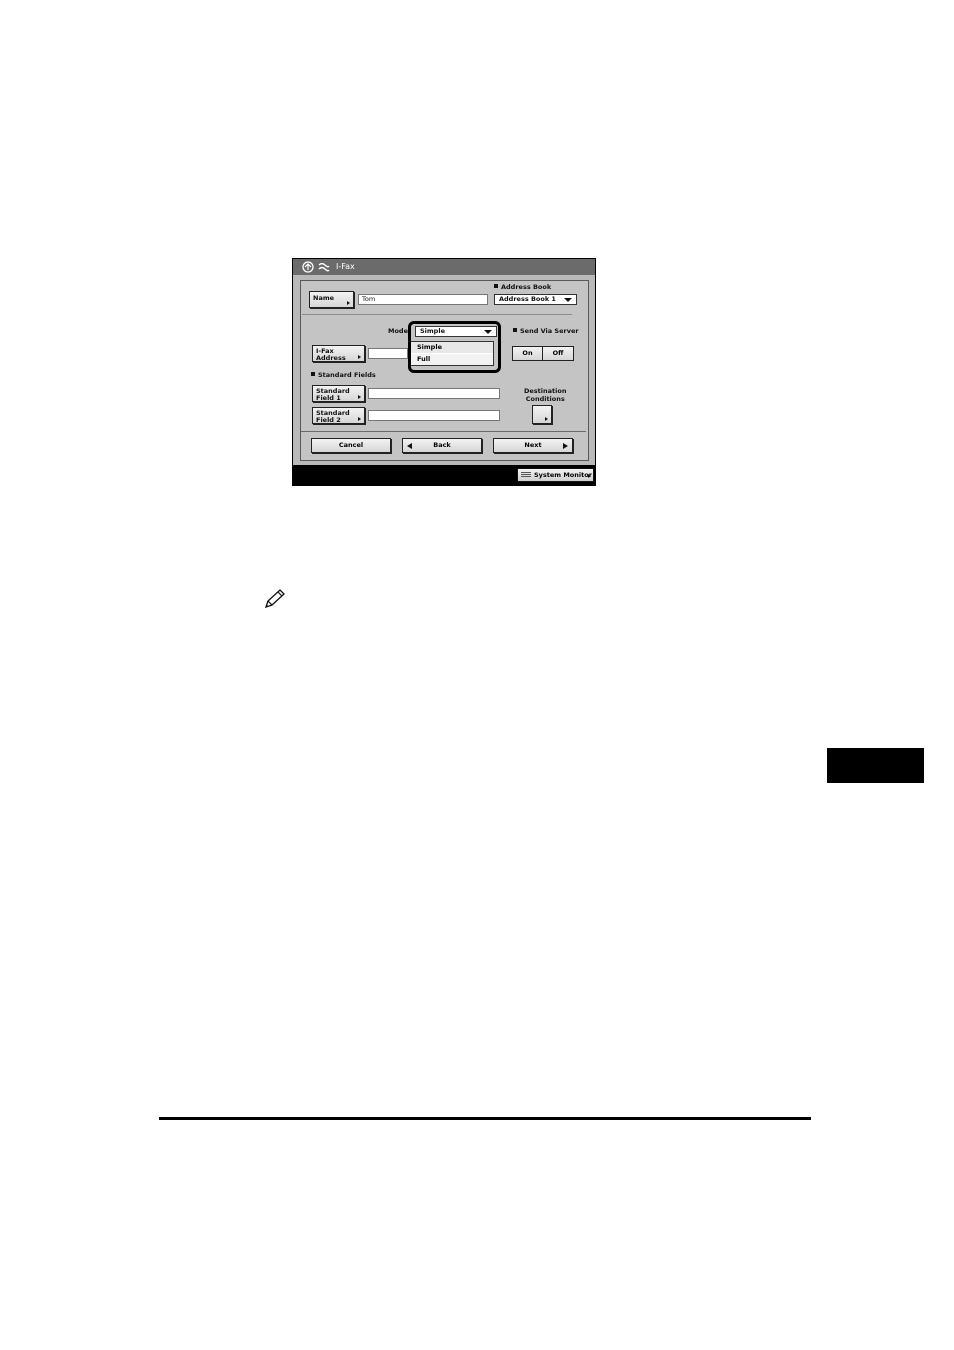 The image size is (954, 1350). What do you see at coordinates (324, 267) in the screenshot?
I see `fax-icon` at bounding box center [324, 267].